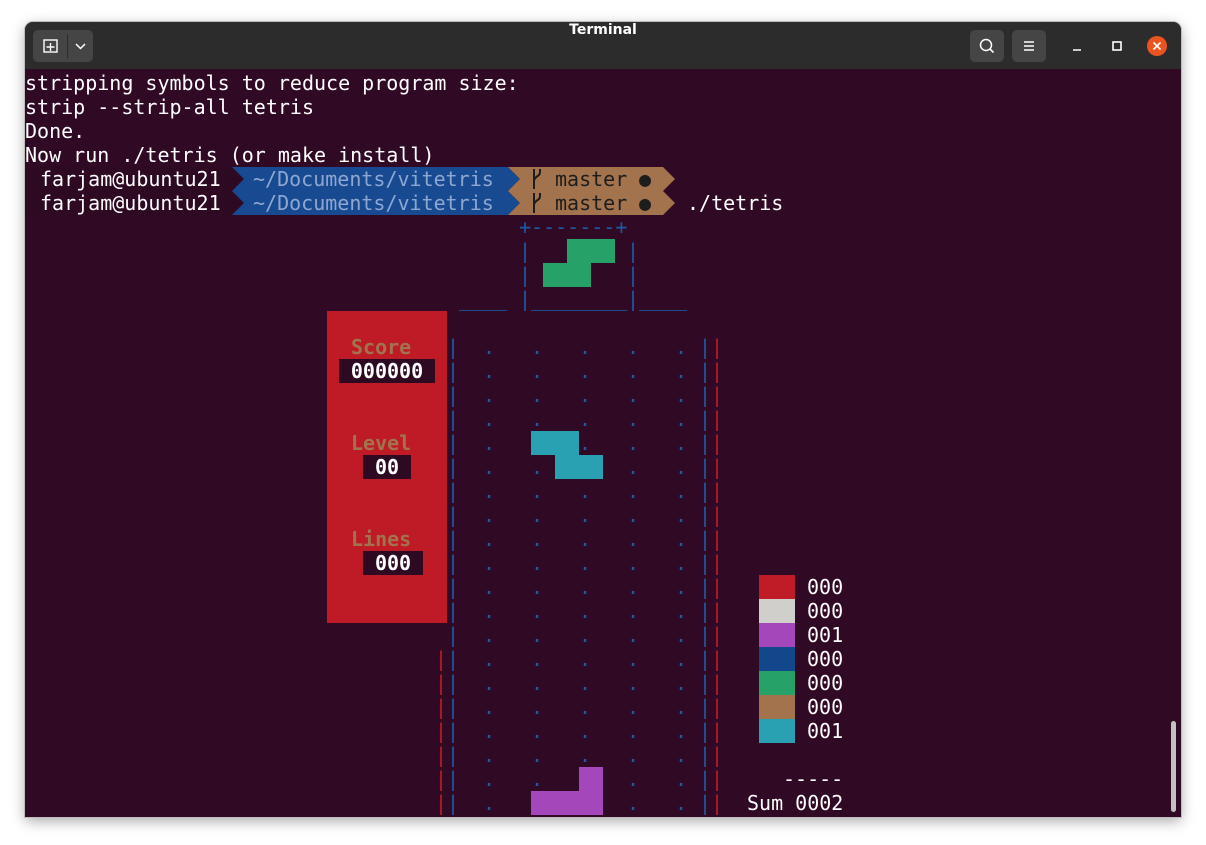  I want to click on maximize-button, so click(1117, 46).